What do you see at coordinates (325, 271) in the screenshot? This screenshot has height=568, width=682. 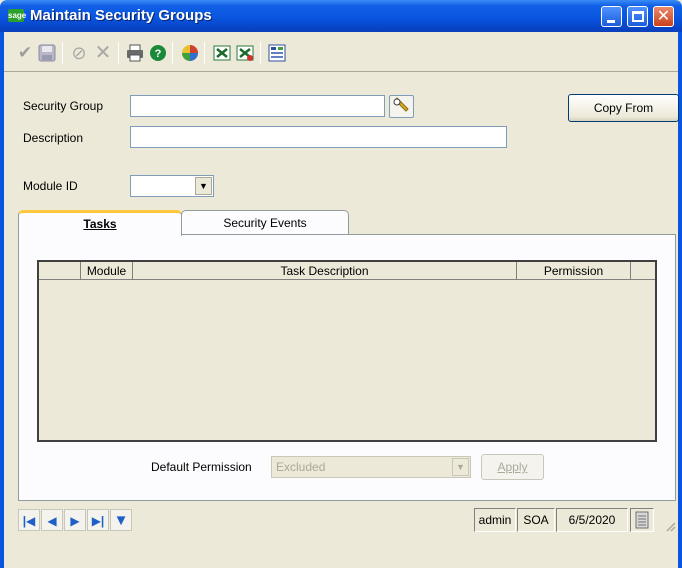 I see `grid-column-header-task-description: Task Description` at bounding box center [325, 271].